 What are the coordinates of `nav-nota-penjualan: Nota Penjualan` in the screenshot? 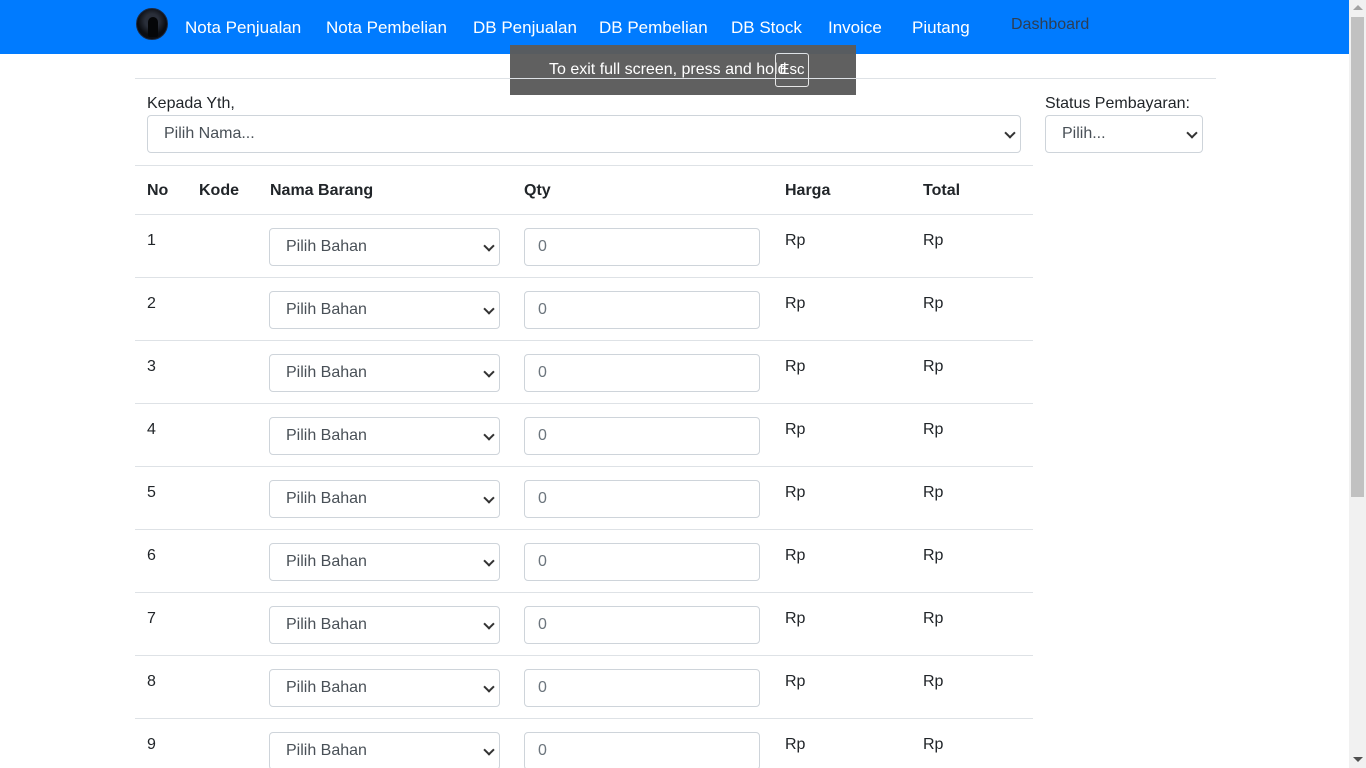 It's located at (243, 28).